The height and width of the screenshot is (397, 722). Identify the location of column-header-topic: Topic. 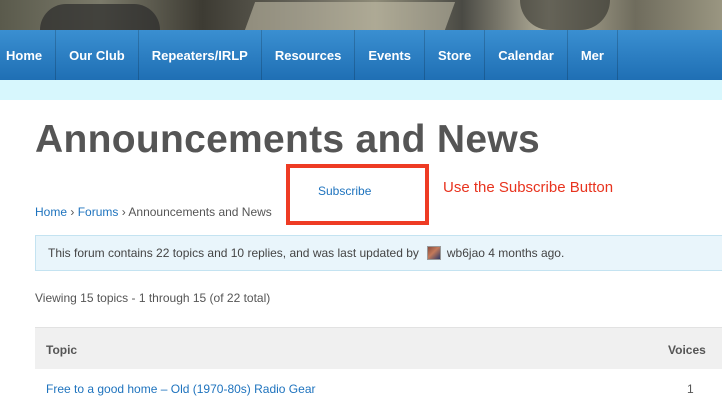
(62, 350).